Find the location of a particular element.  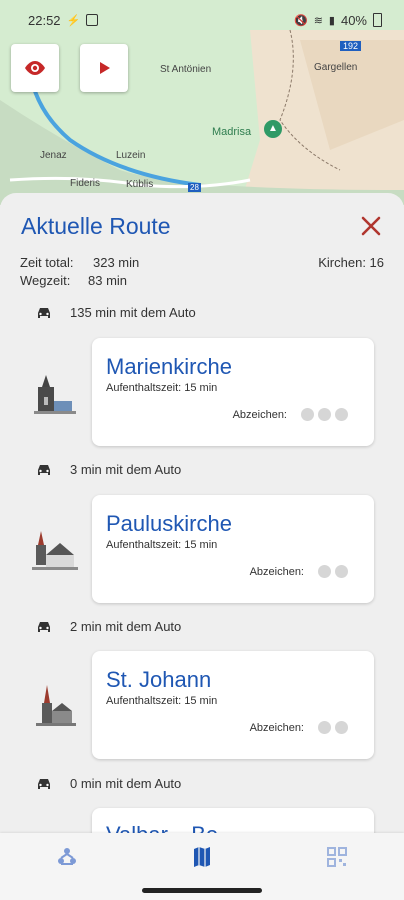

map-label-luzein: Luzein is located at coordinates (131, 155).